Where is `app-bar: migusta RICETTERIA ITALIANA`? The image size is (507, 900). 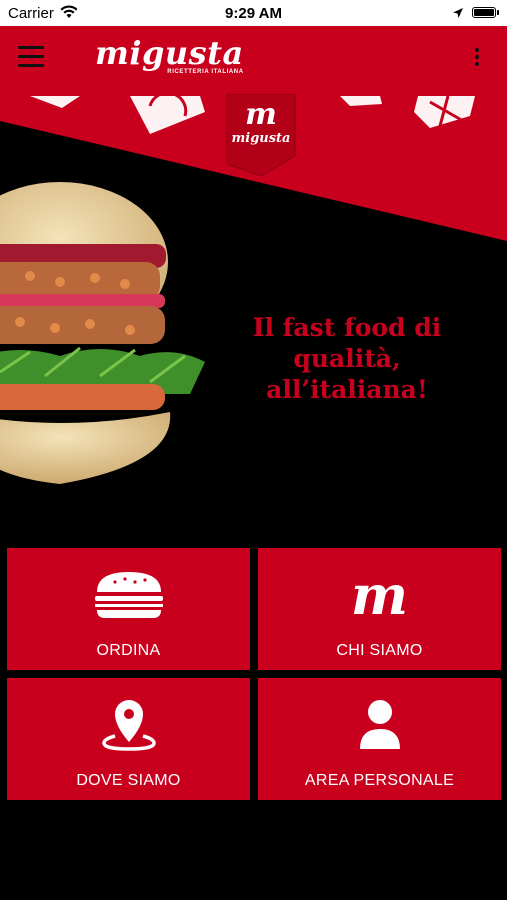 app-bar: migusta RICETTERIA ITALIANA is located at coordinates (253, 60).